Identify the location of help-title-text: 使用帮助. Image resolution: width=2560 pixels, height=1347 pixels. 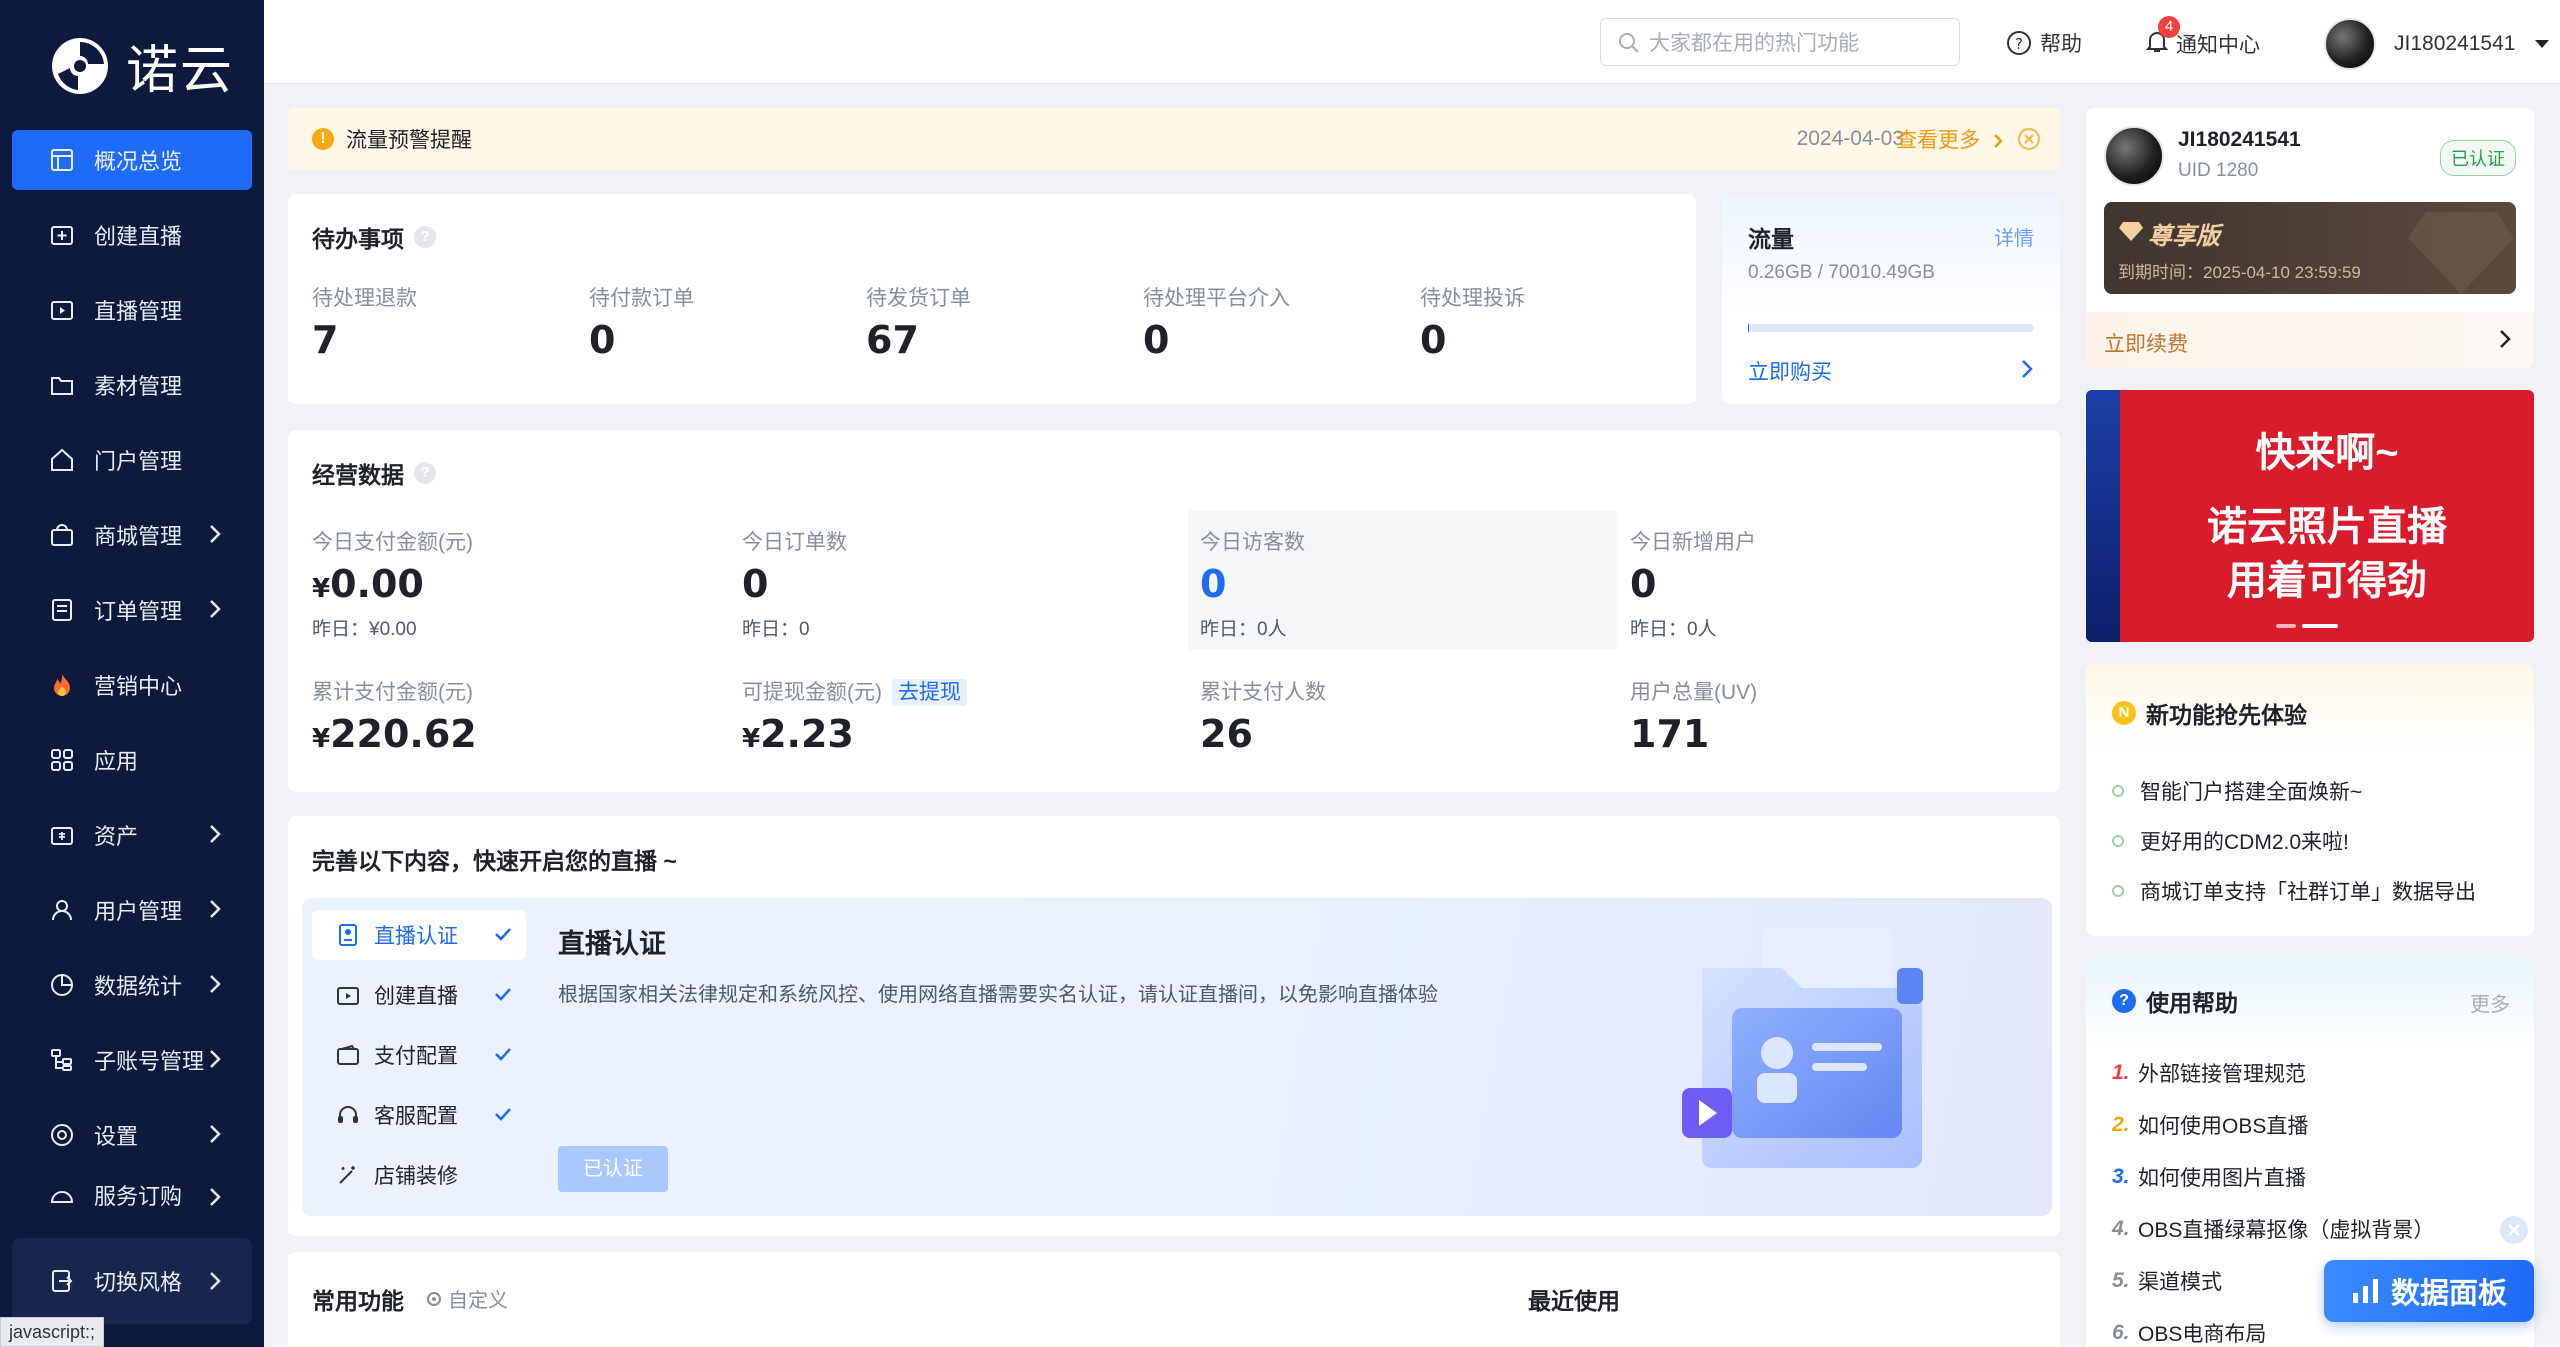
(2192, 1003).